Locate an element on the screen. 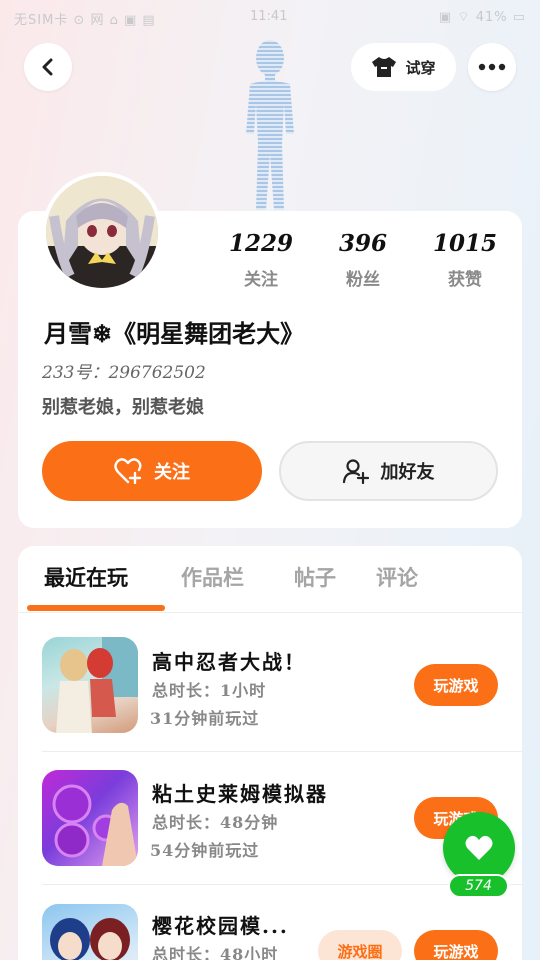 This screenshot has height=960, width=540. heart-plus-icon is located at coordinates (128, 471).